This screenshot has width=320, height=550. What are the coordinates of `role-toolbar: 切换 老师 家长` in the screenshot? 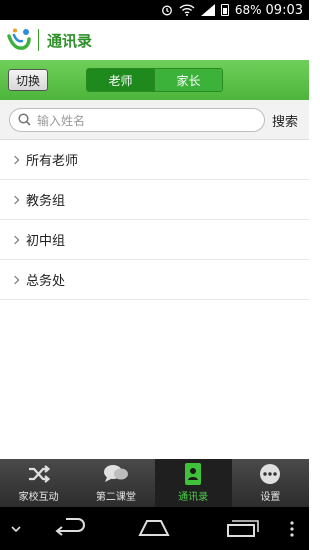 It's located at (154, 80).